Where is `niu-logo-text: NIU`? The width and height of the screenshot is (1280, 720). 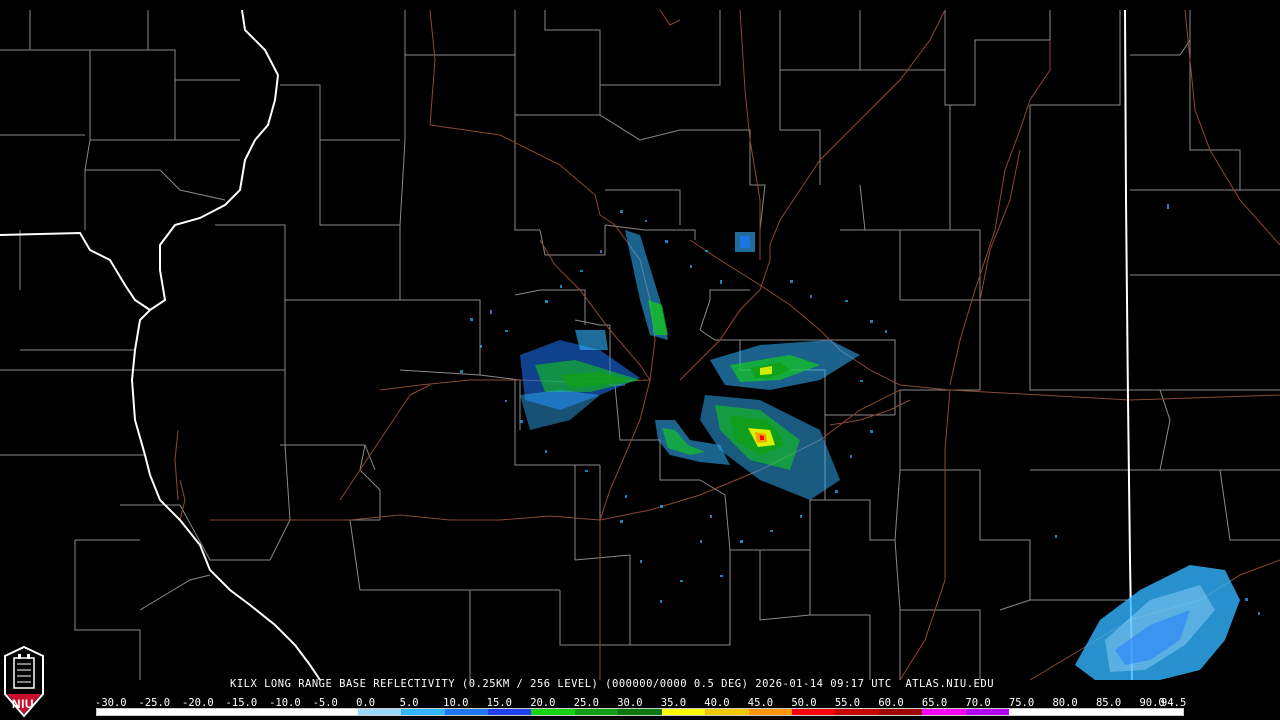
niu-logo-text: NIU is located at coordinates (23, 704).